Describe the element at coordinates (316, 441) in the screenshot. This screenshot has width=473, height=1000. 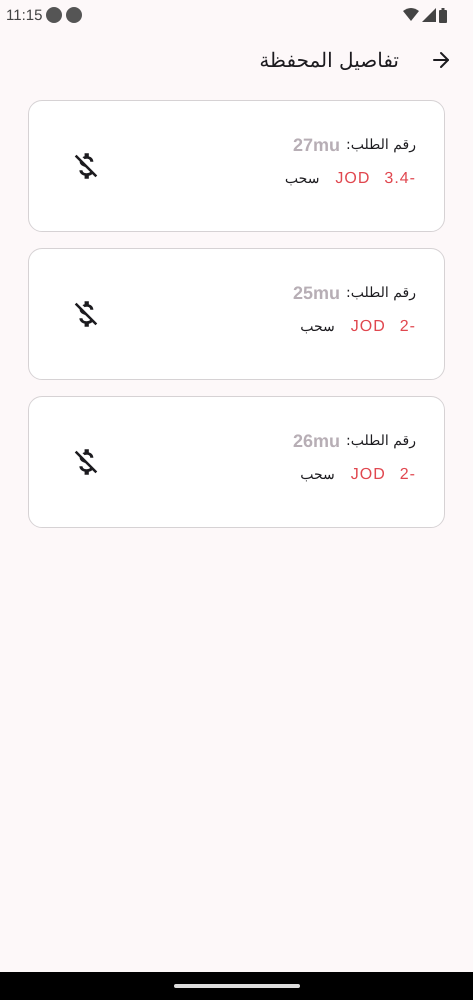
I see `order-id: 26mu` at that location.